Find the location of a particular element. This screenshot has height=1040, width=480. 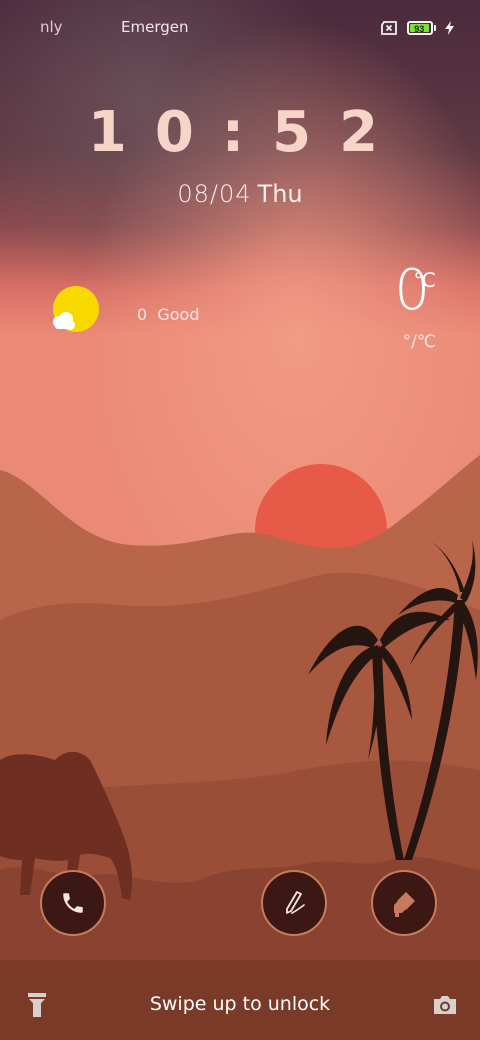

eraser-shortcut-button is located at coordinates (404, 903).